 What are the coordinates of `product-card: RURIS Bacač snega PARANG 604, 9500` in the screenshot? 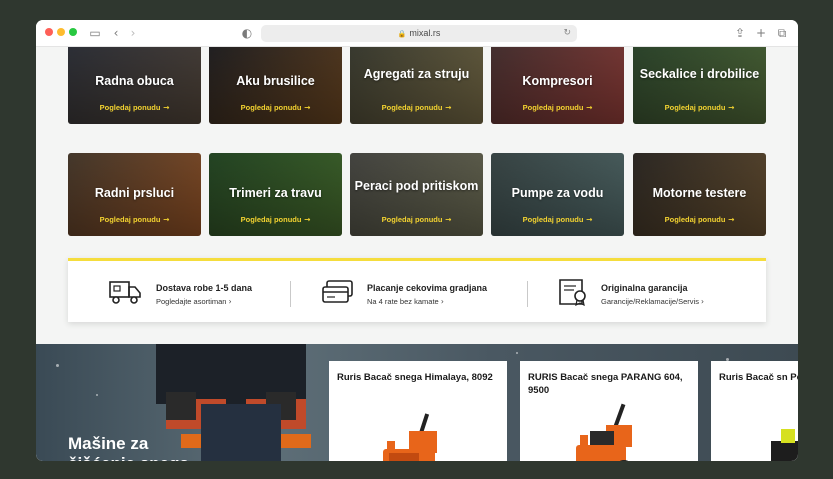 It's located at (609, 411).